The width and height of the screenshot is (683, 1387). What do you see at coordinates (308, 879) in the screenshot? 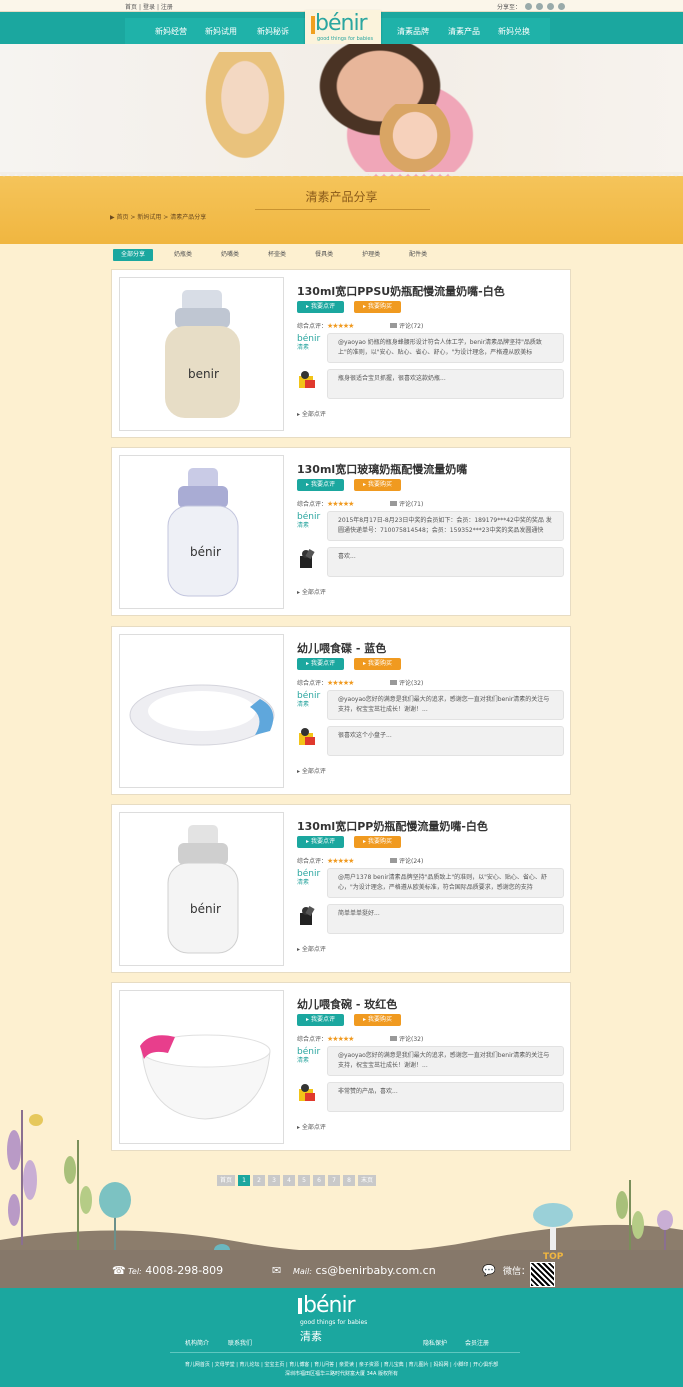
I see `brand-avatar: bénir 清素` at bounding box center [308, 879].